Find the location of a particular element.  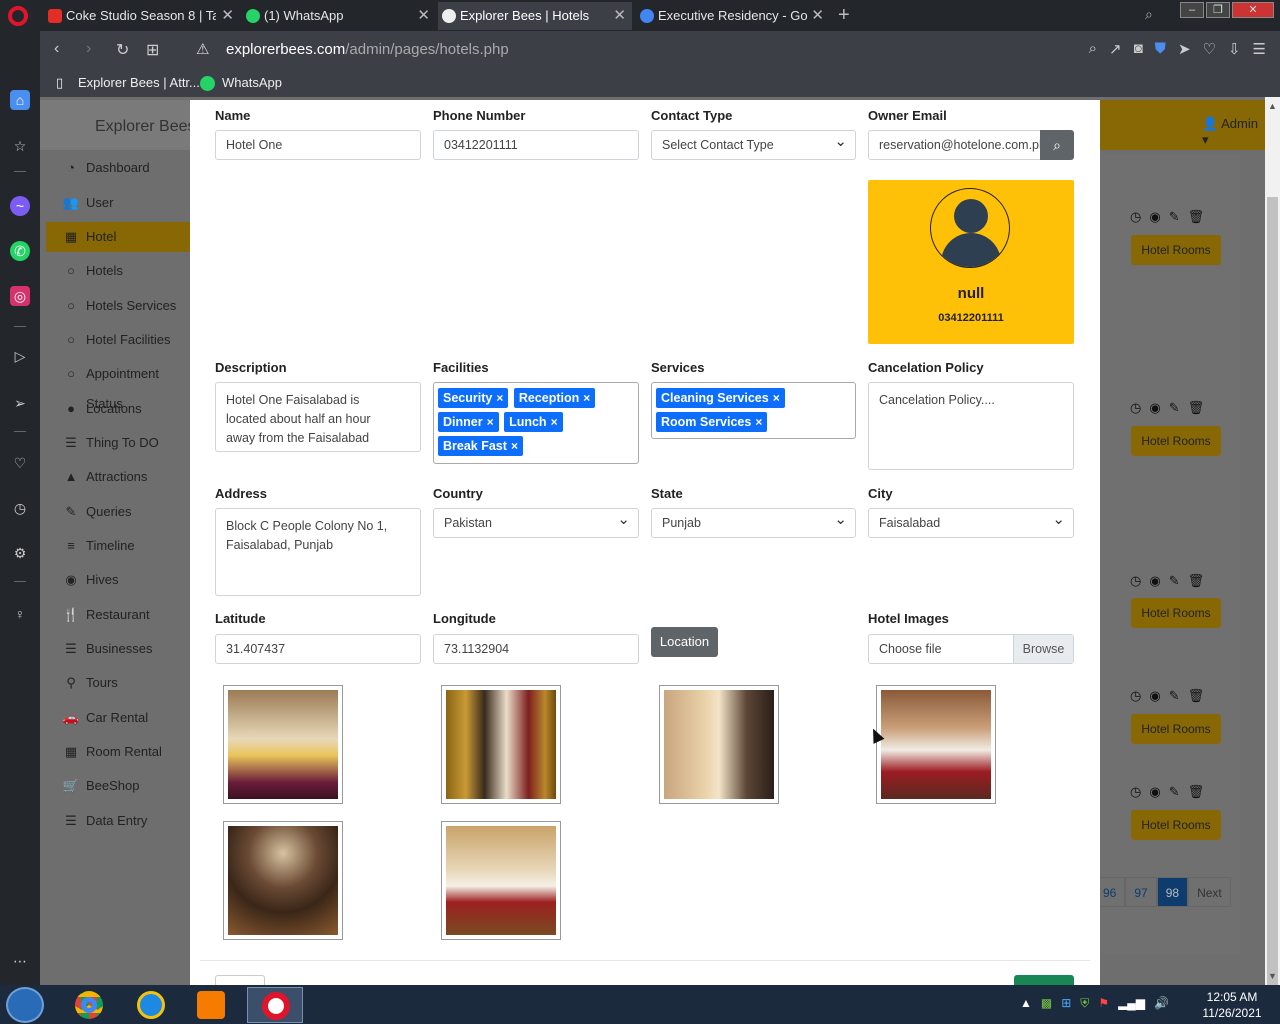

service-tag: Room Services × is located at coordinates (712, 422).